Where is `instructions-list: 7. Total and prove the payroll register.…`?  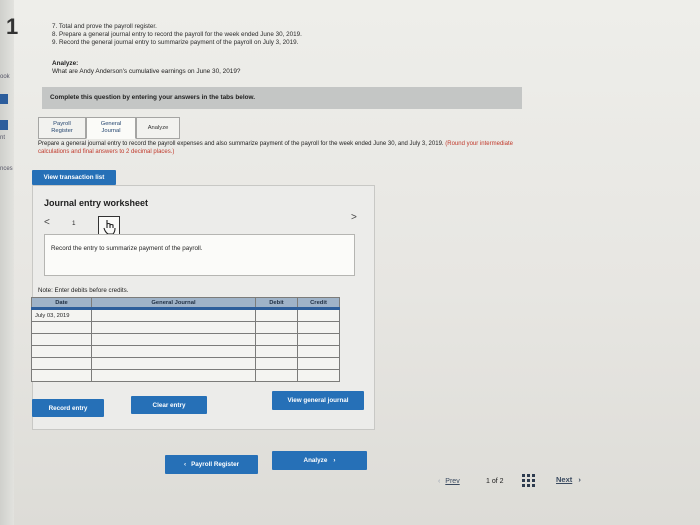 instructions-list: 7. Total and prove the payroll register.… is located at coordinates (177, 35).